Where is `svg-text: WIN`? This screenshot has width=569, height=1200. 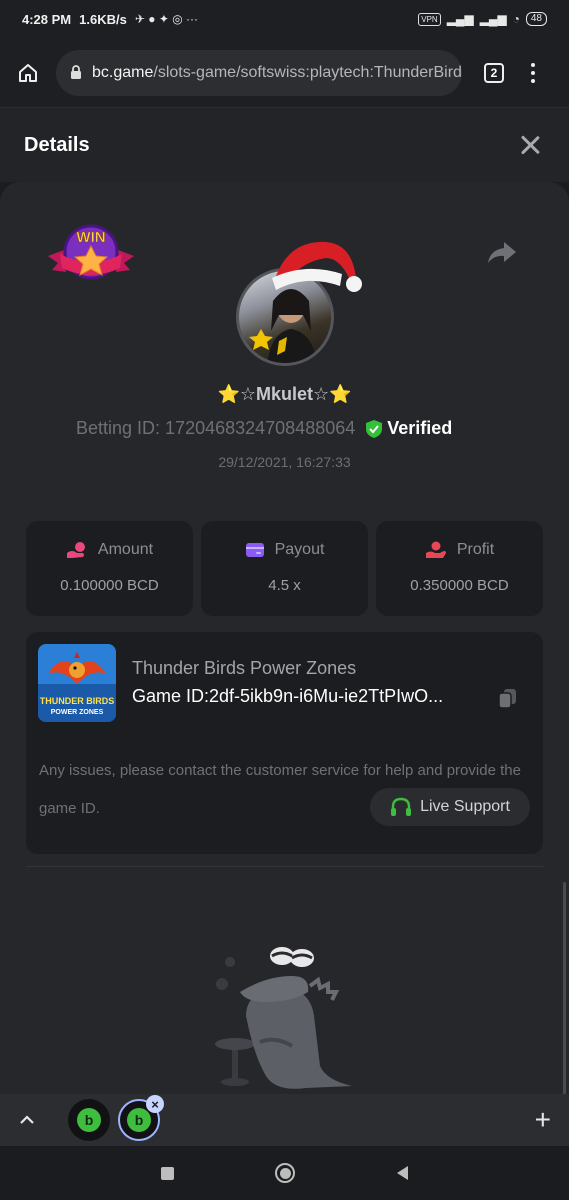 svg-text: WIN is located at coordinates (90, 237).